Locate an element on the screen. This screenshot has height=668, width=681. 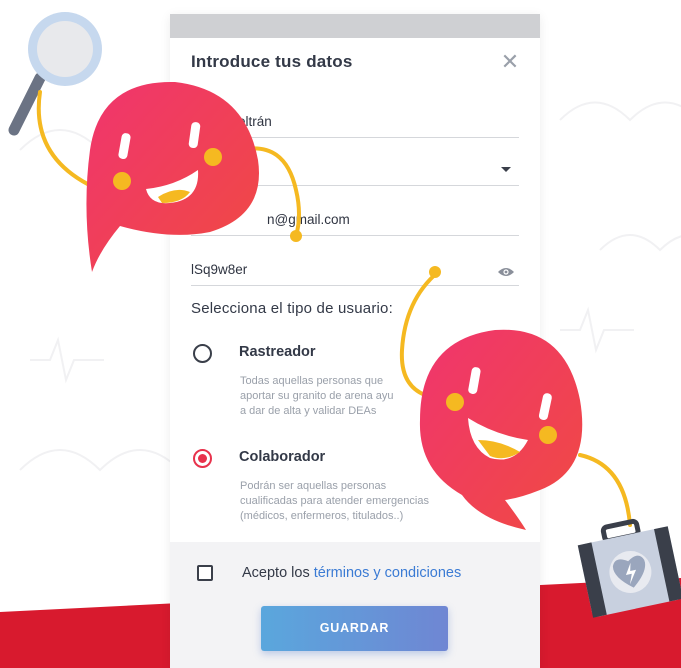
select-field is located at coordinates (355, 171).